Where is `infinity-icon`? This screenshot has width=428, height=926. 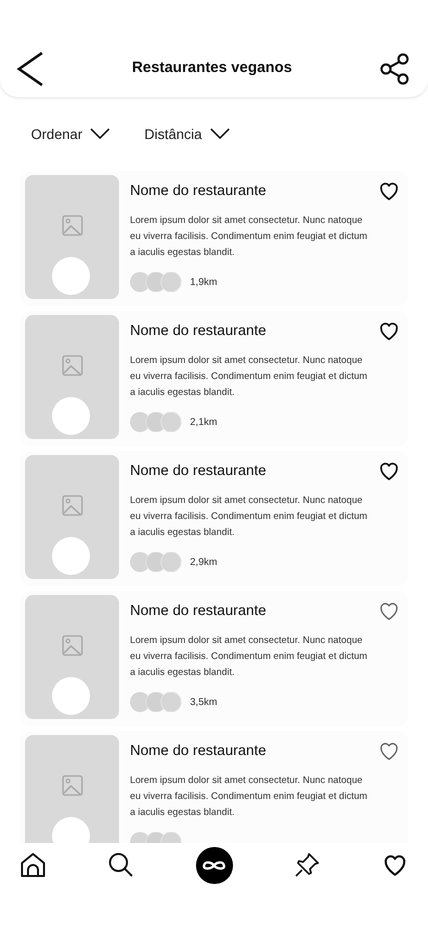 infinity-icon is located at coordinates (214, 865).